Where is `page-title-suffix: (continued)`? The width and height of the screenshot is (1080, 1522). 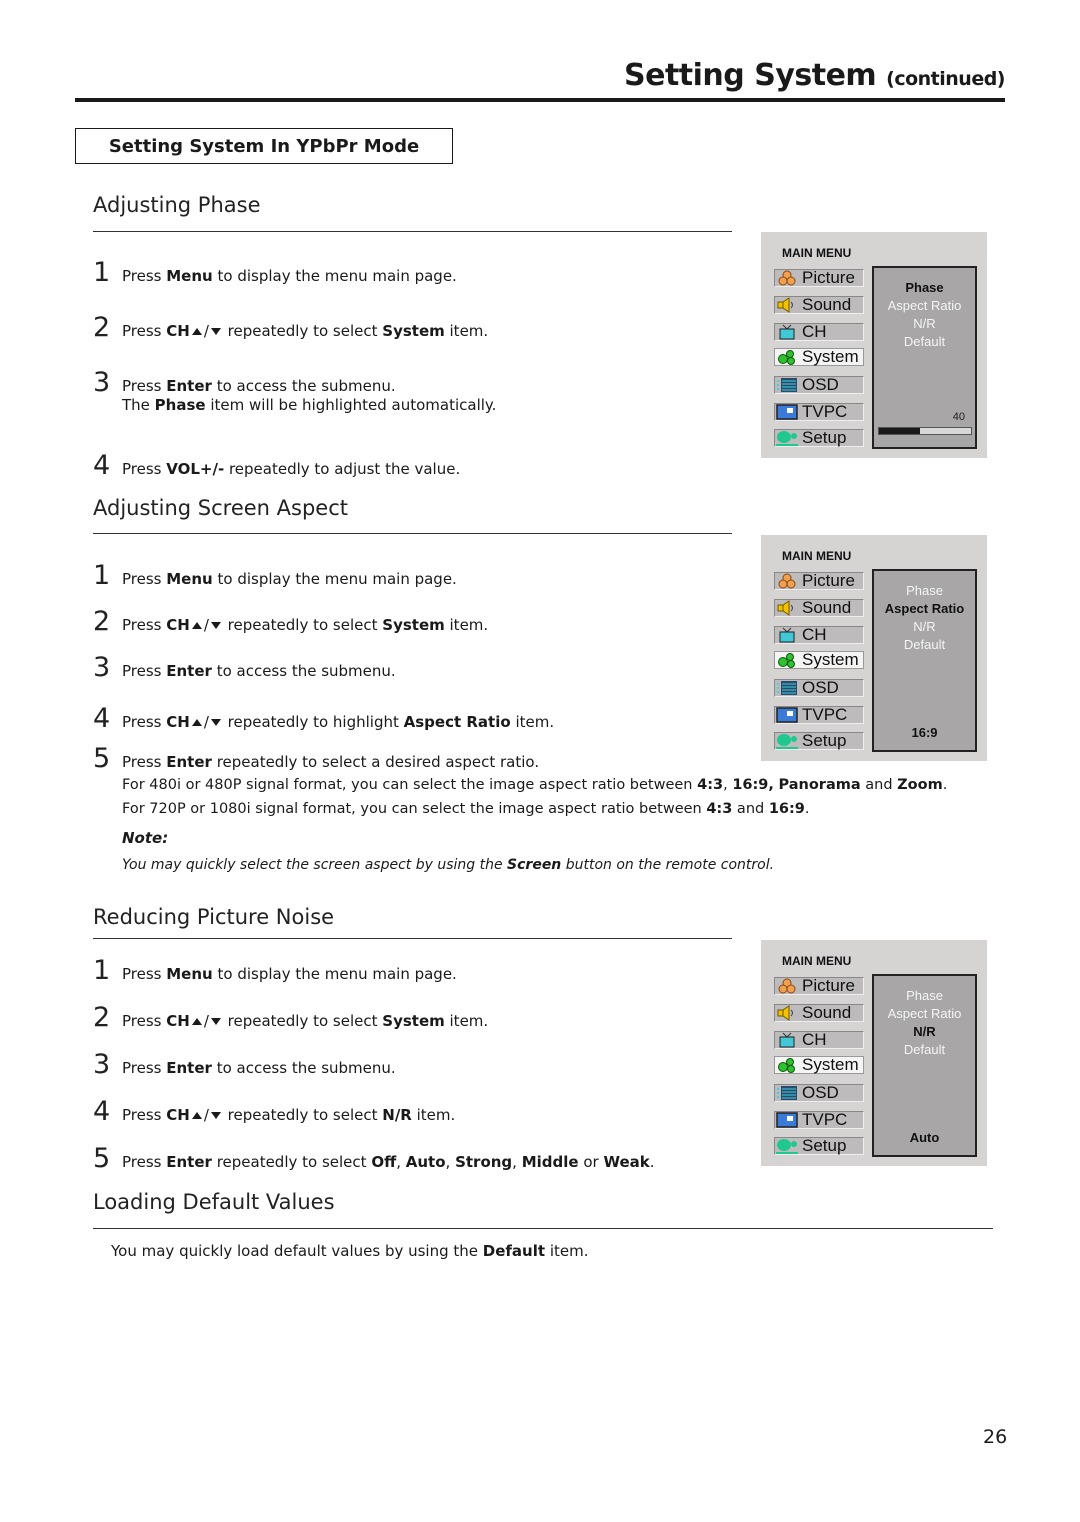 page-title-suffix: (continued) is located at coordinates (945, 79).